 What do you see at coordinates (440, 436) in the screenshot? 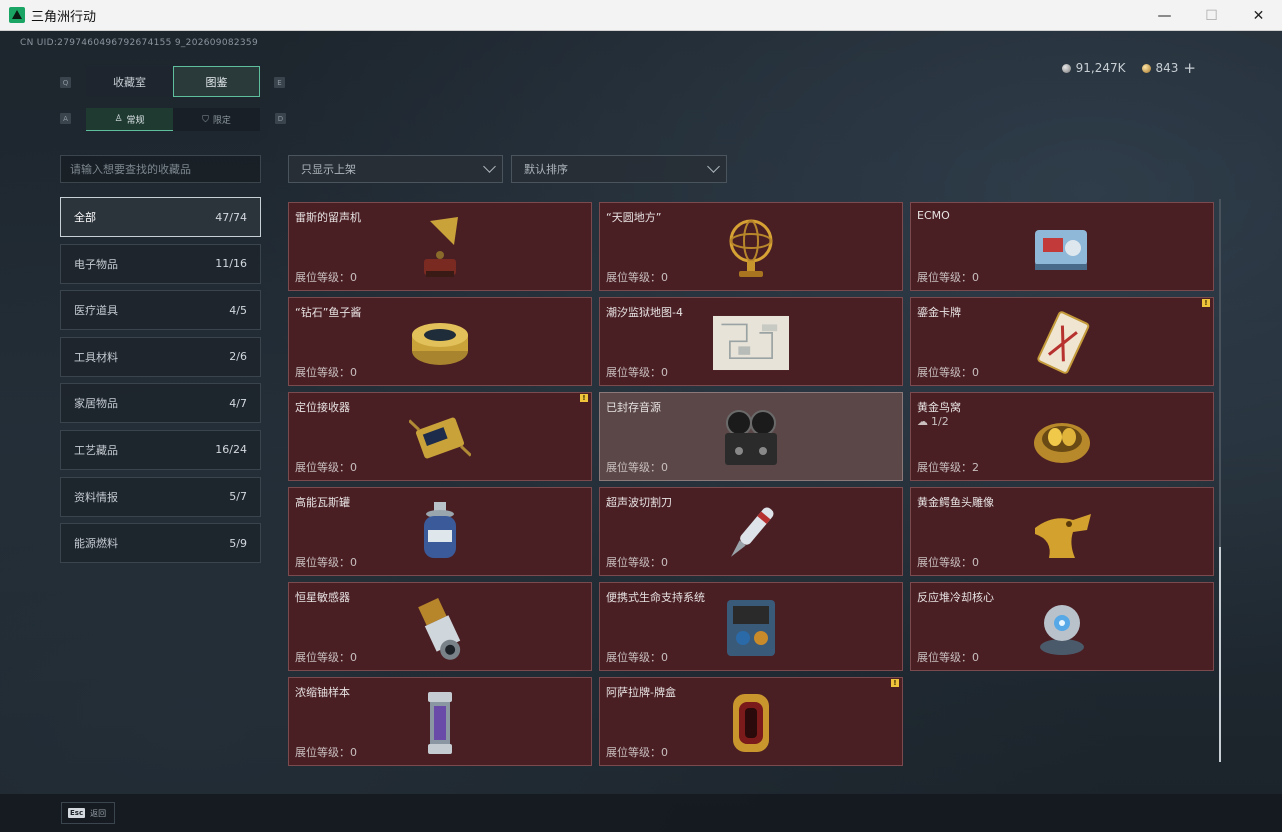
I see `collection-item-card: 定位接收器 展位等级：0!` at bounding box center [440, 436].